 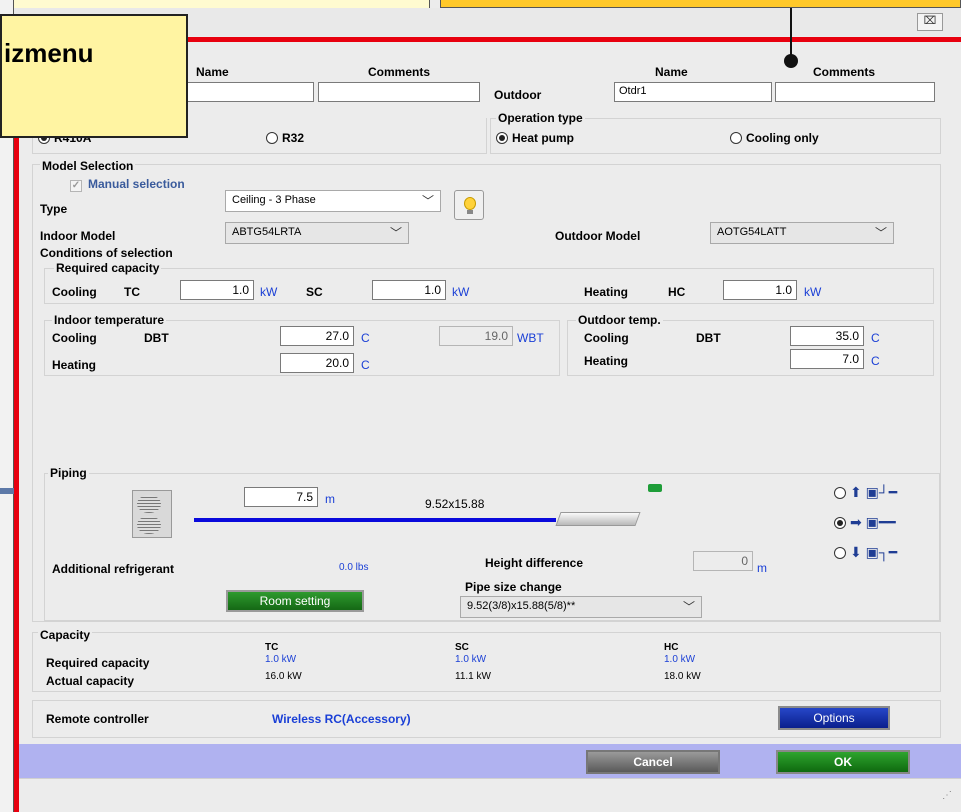 I want to click on outdoor-comments-header: Comments, so click(x=844, y=72).